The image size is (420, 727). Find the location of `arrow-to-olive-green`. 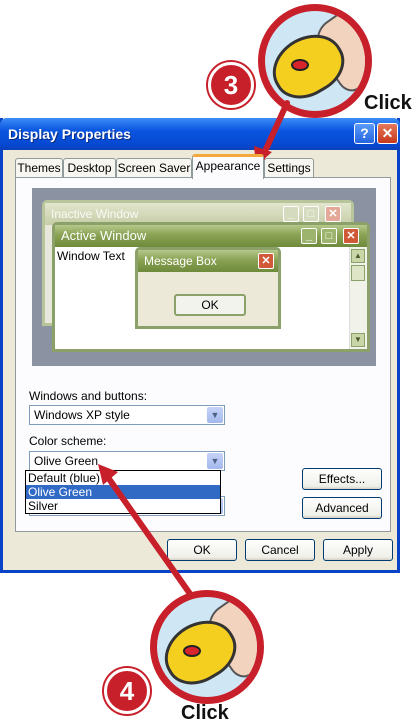

arrow-to-olive-green is located at coordinates (150, 537).